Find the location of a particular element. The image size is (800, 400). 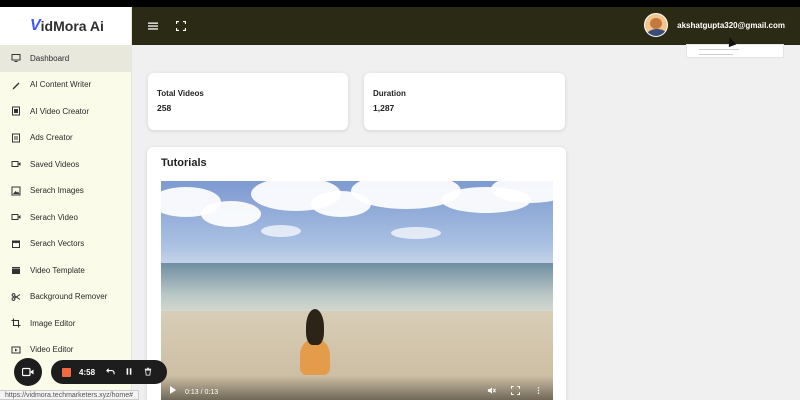

window-top-strip is located at coordinates (400, 3).